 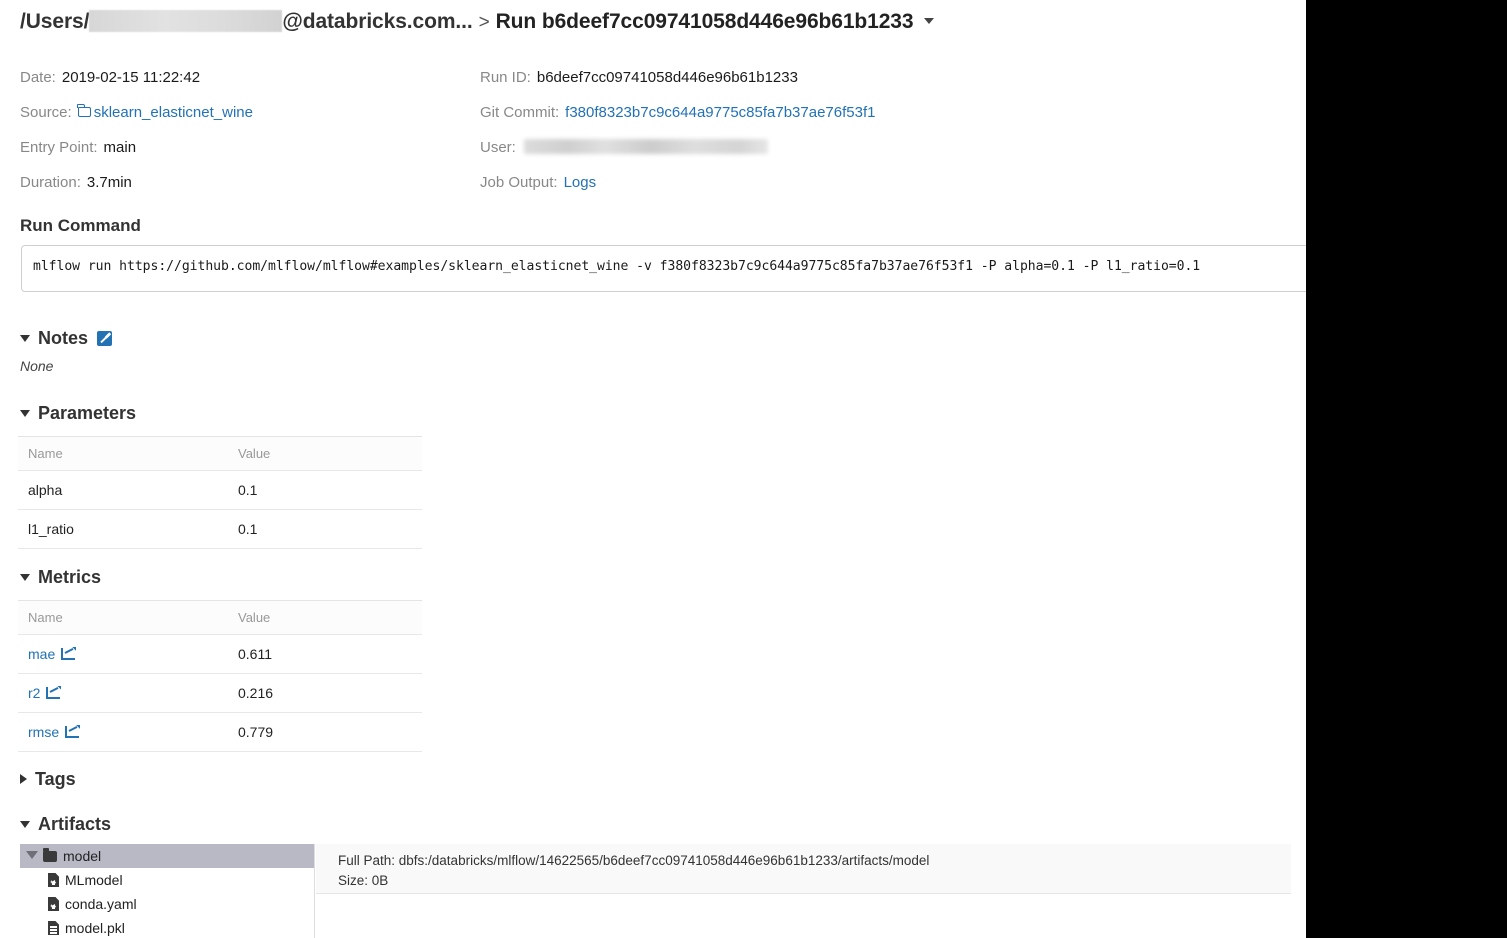 What do you see at coordinates (325, 693) in the screenshot?
I see `metric-value: 0.216` at bounding box center [325, 693].